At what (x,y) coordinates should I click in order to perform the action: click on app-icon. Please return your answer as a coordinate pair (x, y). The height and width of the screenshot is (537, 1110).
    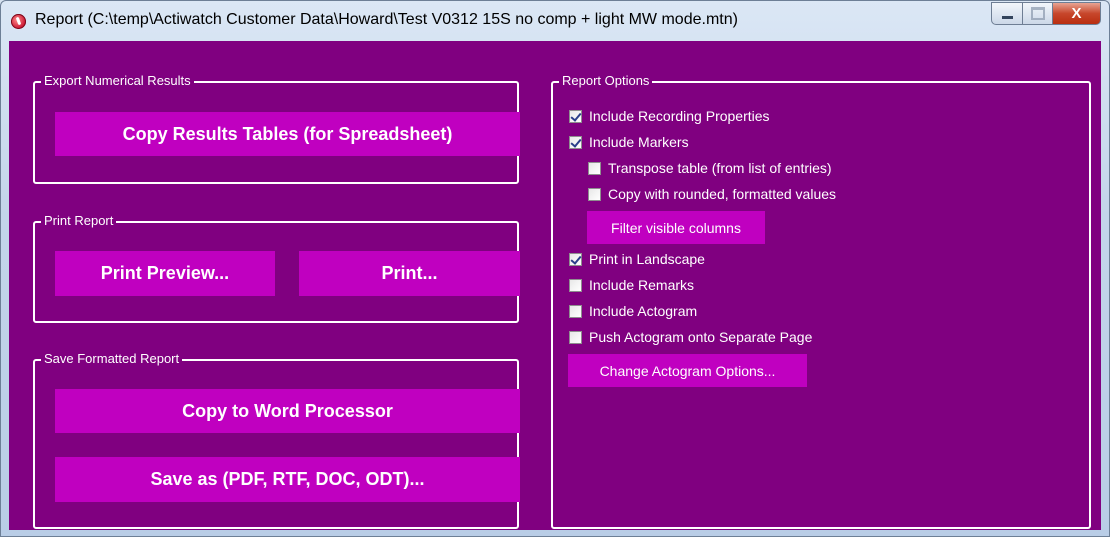
    Looking at the image, I should click on (18, 21).